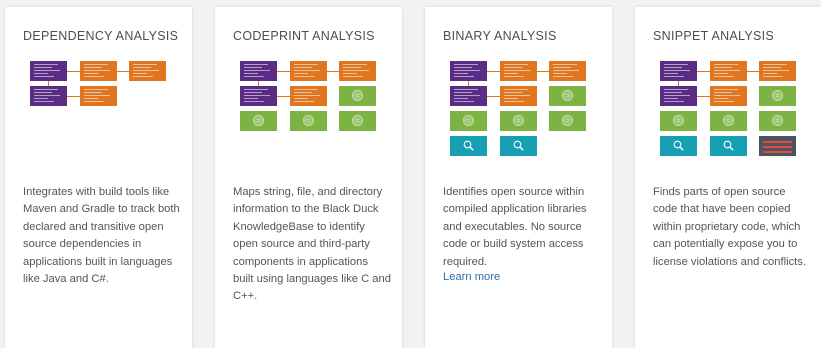 The image size is (821, 348). I want to click on card-title: CODEPRINT ANALYSIS, so click(304, 36).